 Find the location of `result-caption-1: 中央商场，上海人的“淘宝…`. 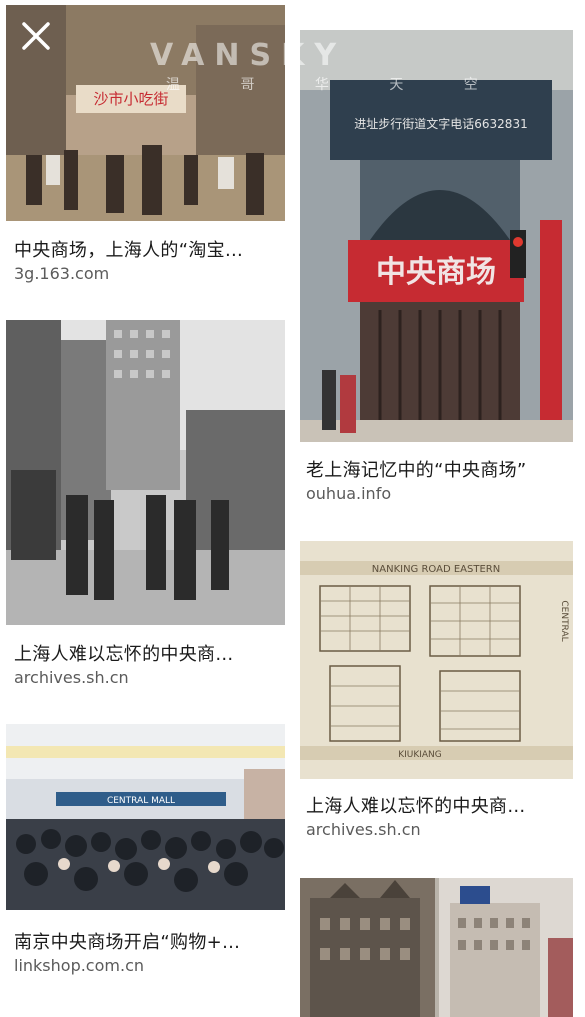

result-caption-1: 中央商场，上海人的“淘宝… is located at coordinates (149, 249).